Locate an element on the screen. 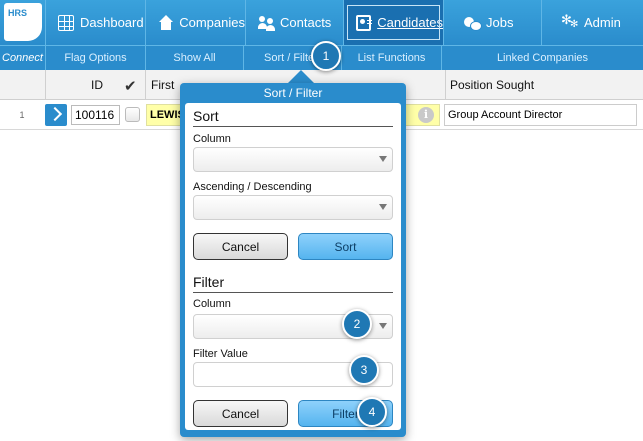 The width and height of the screenshot is (643, 441). step-badge-1: 1 is located at coordinates (326, 56).